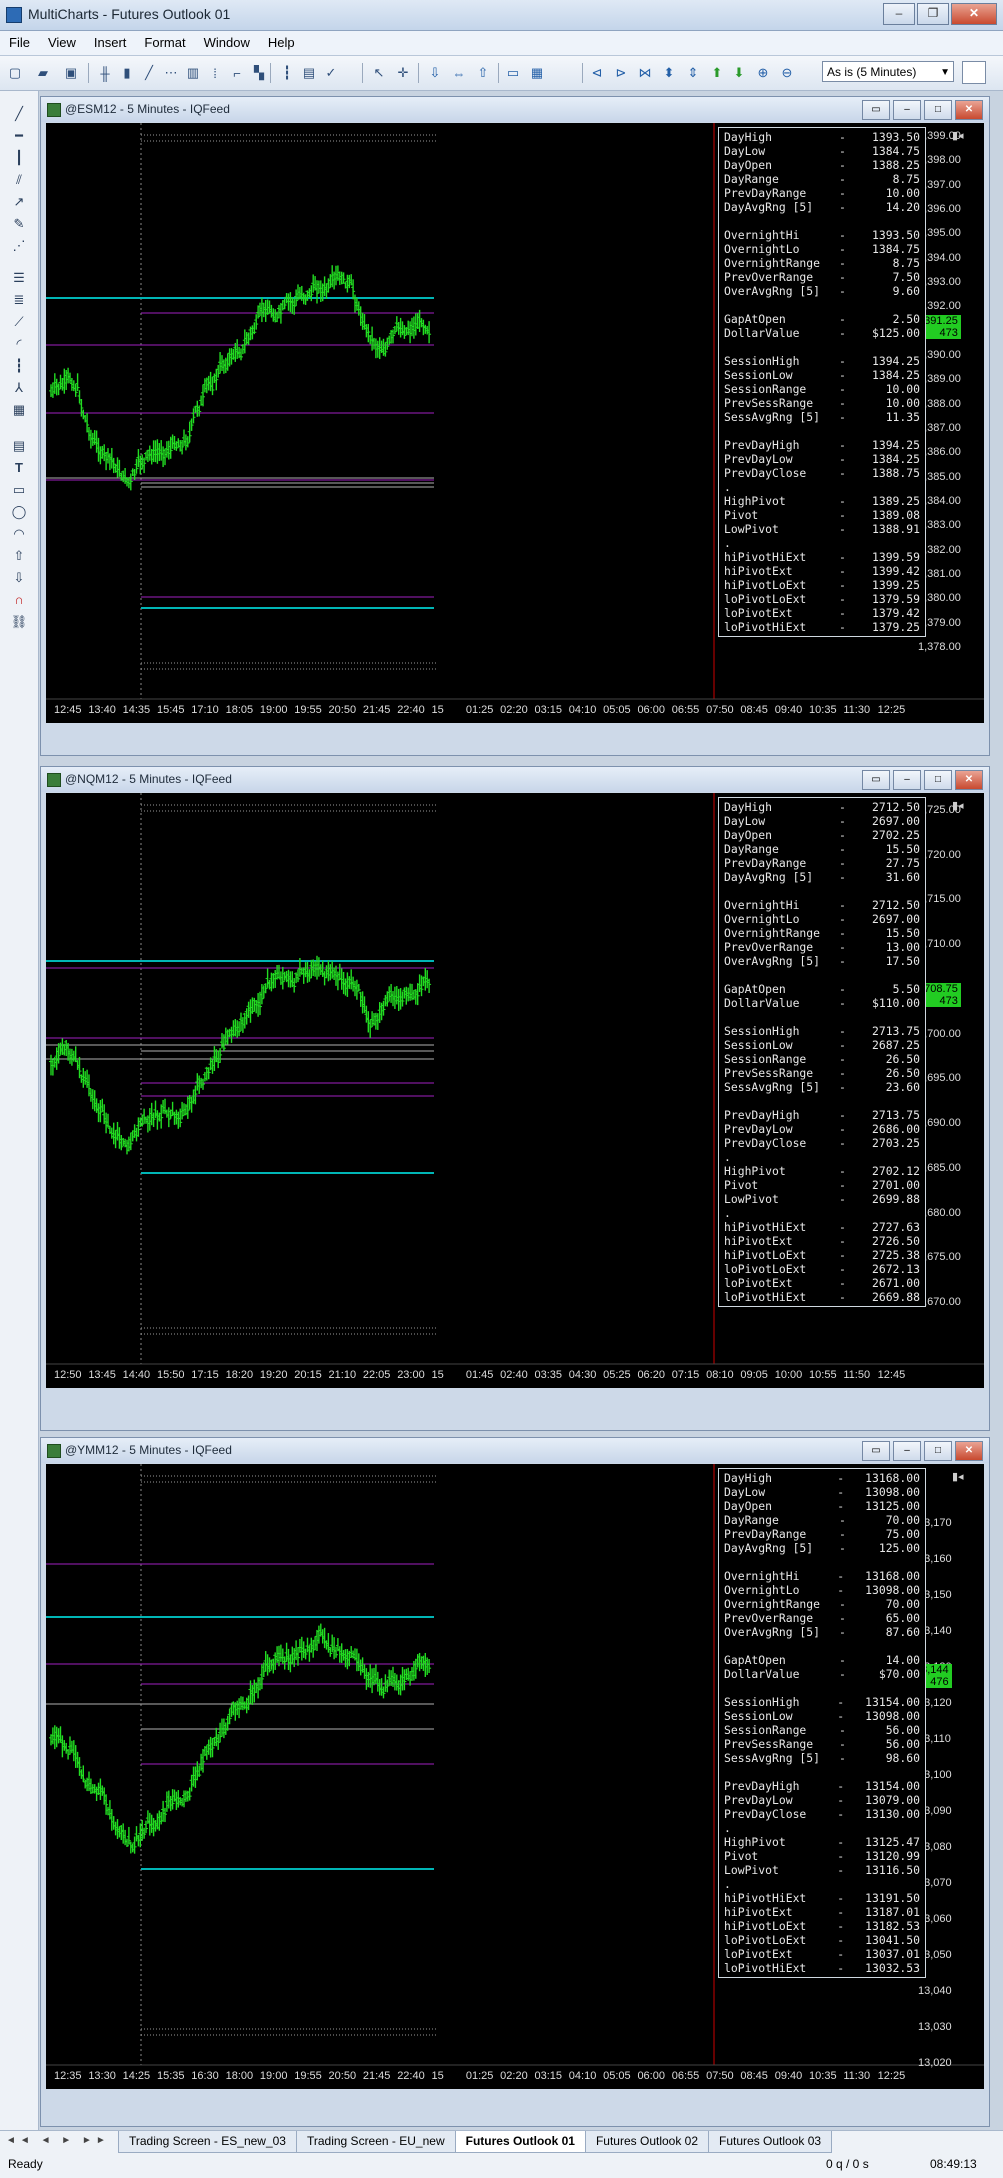 This screenshot has width=1003, height=2178. Describe the element at coordinates (617, 1375) in the screenshot. I see `x-axis-tick-label: 05:25` at that location.